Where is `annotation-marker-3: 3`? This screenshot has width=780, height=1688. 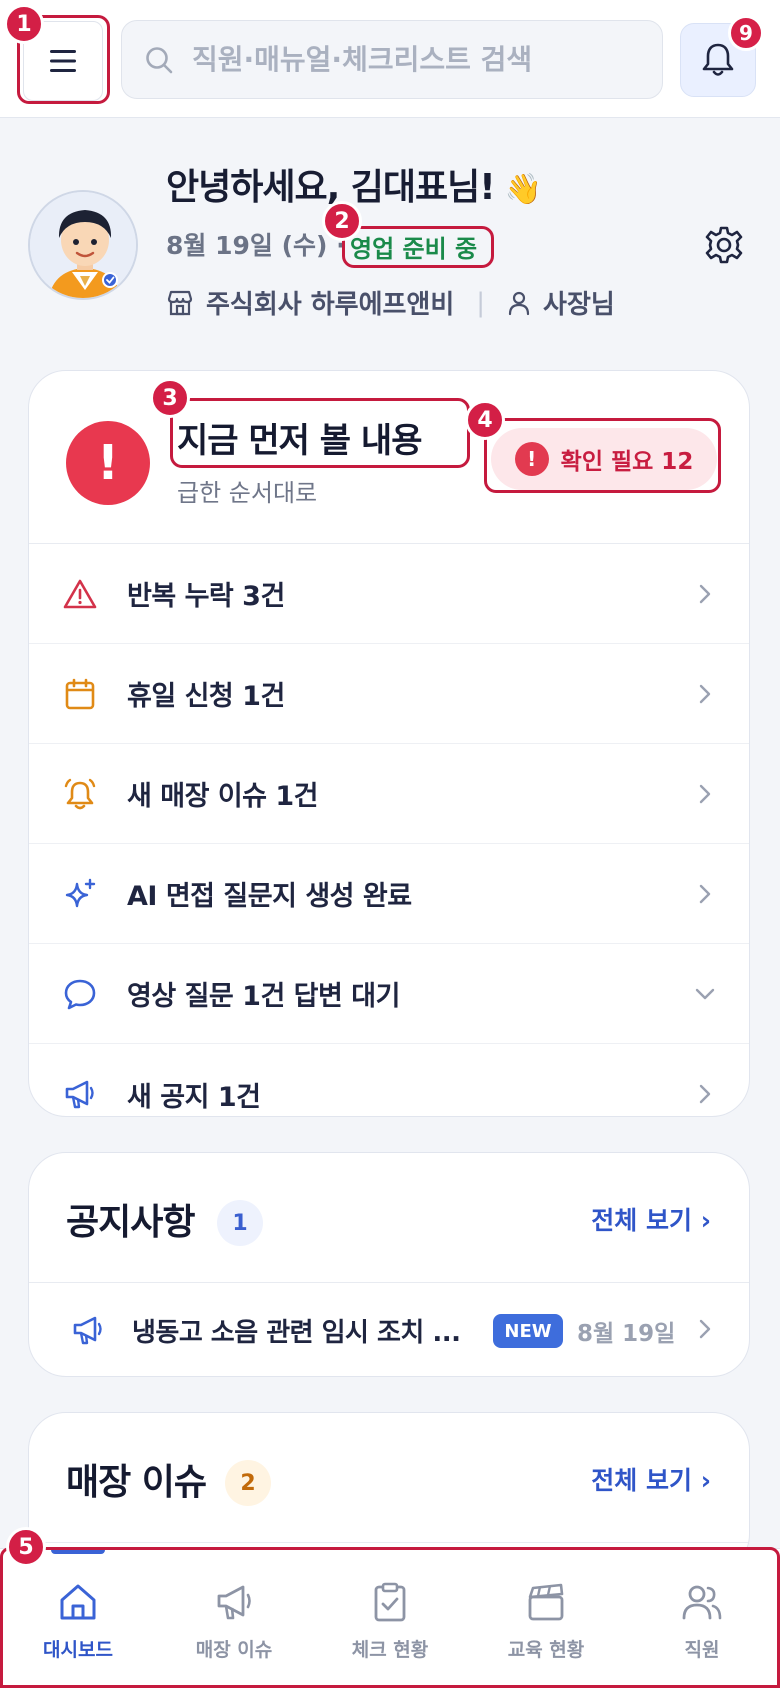 annotation-marker-3: 3 is located at coordinates (170, 398).